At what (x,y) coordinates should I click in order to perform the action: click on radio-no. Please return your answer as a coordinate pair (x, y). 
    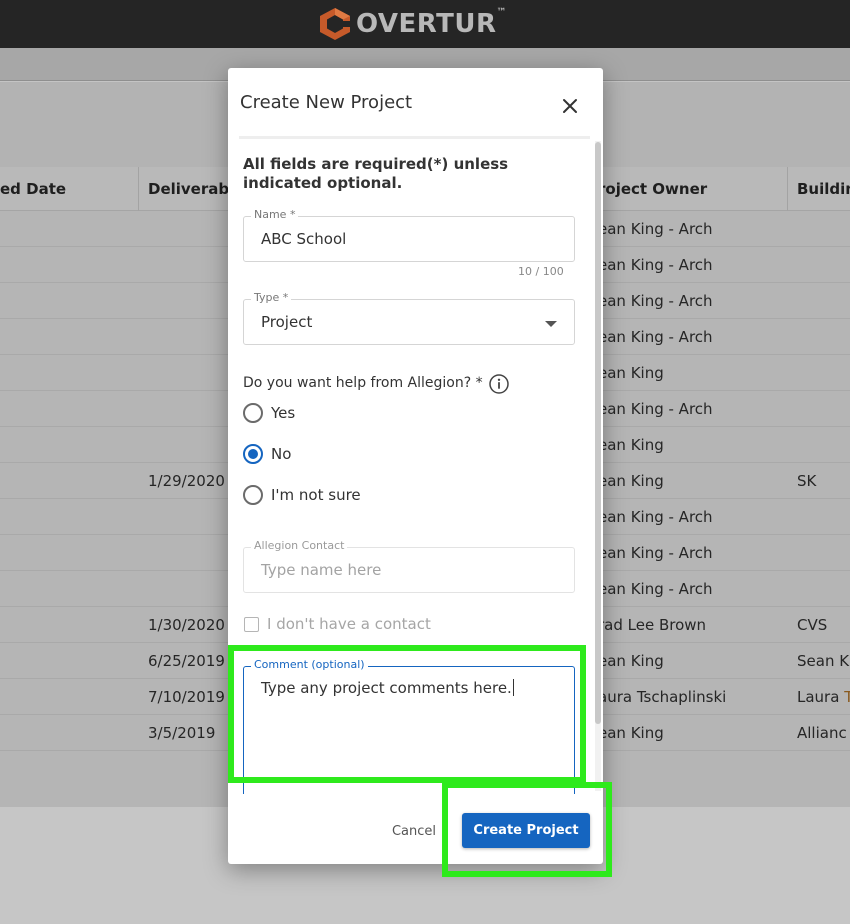
    Looking at the image, I should click on (253, 454).